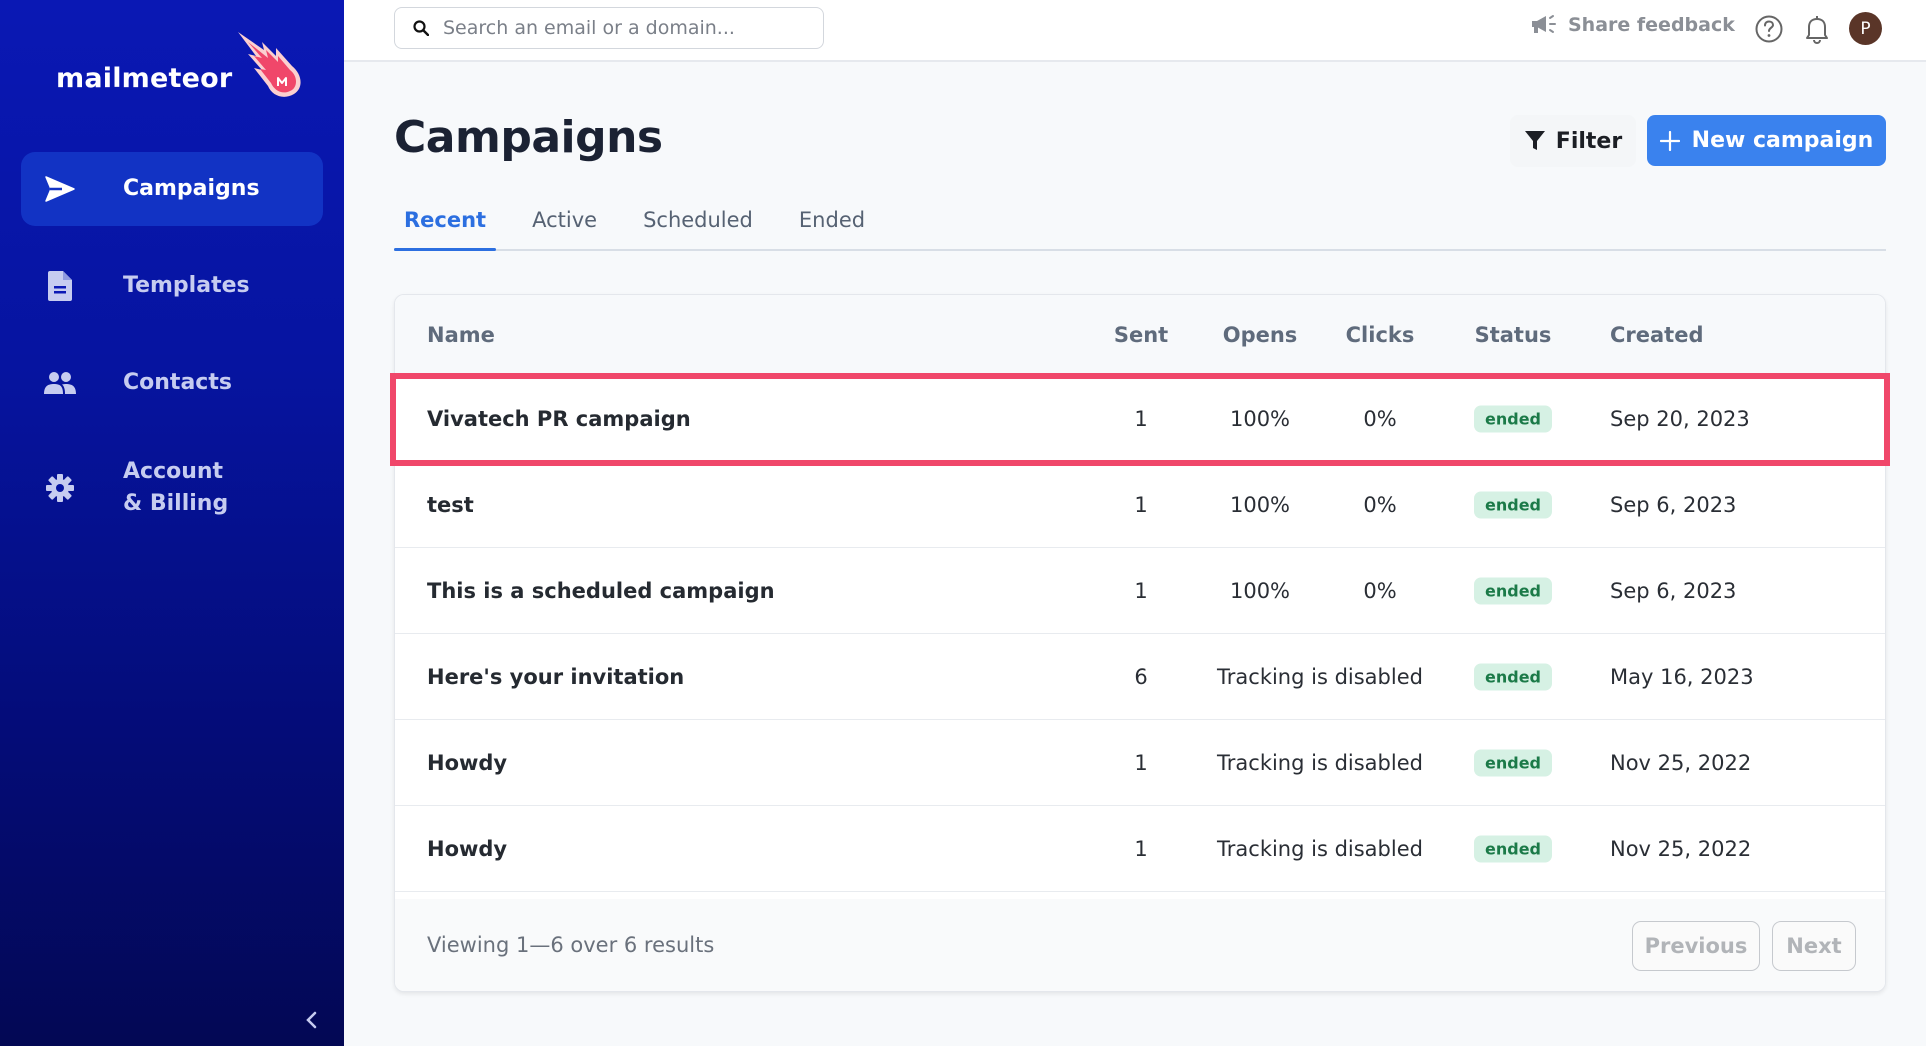  Describe the element at coordinates (421, 28) in the screenshot. I see `search-icon` at that location.